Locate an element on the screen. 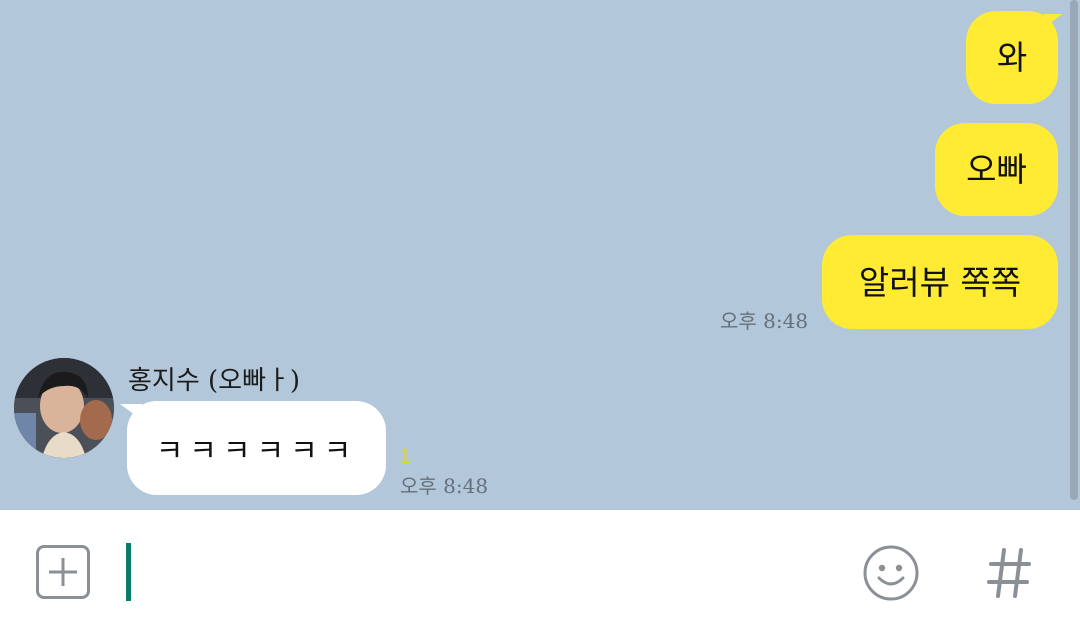 The width and height of the screenshot is (1080, 636). message-text: 오빠 is located at coordinates (996, 169).